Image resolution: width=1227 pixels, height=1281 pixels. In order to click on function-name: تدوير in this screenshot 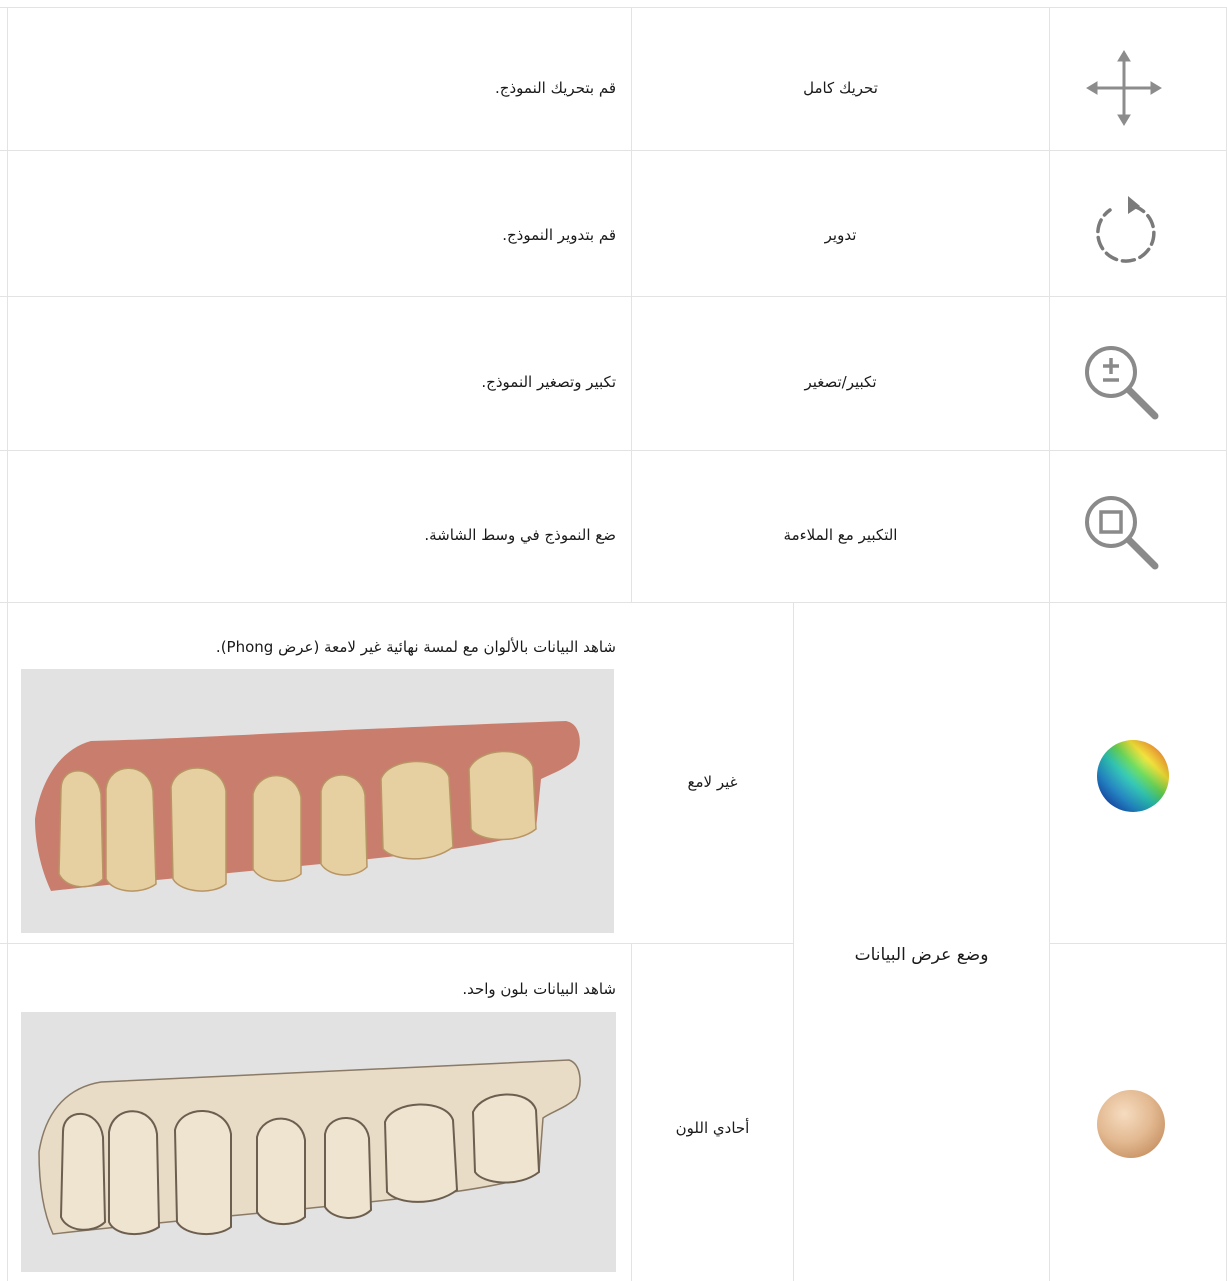, I will do `click(840, 235)`.